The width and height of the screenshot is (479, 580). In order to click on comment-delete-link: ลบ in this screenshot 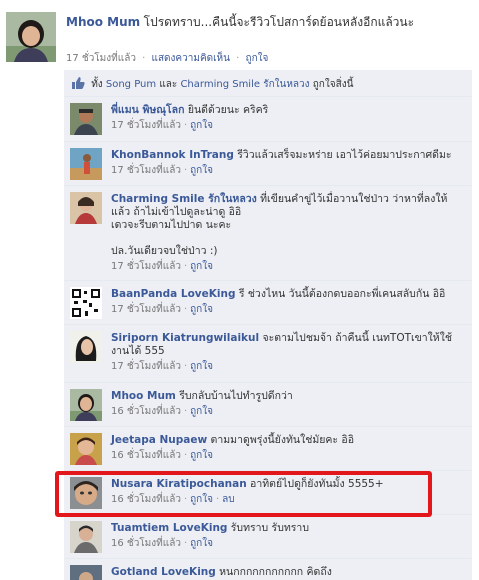, I will do `click(228, 499)`.